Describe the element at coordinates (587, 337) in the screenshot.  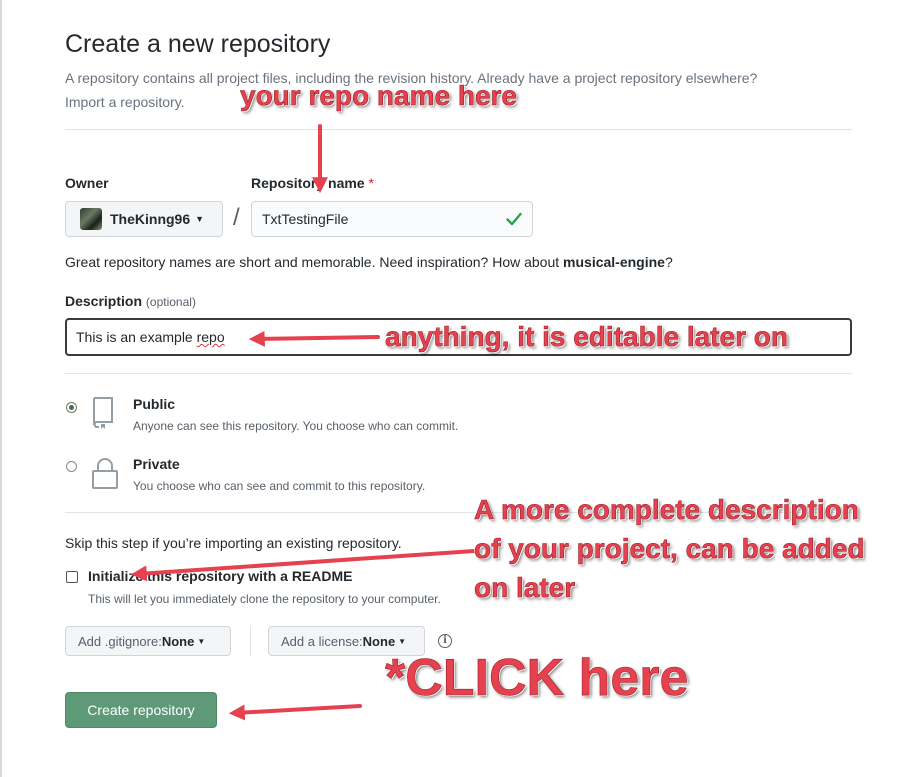
I see `annotation-description: anything, it is editable later on` at that location.